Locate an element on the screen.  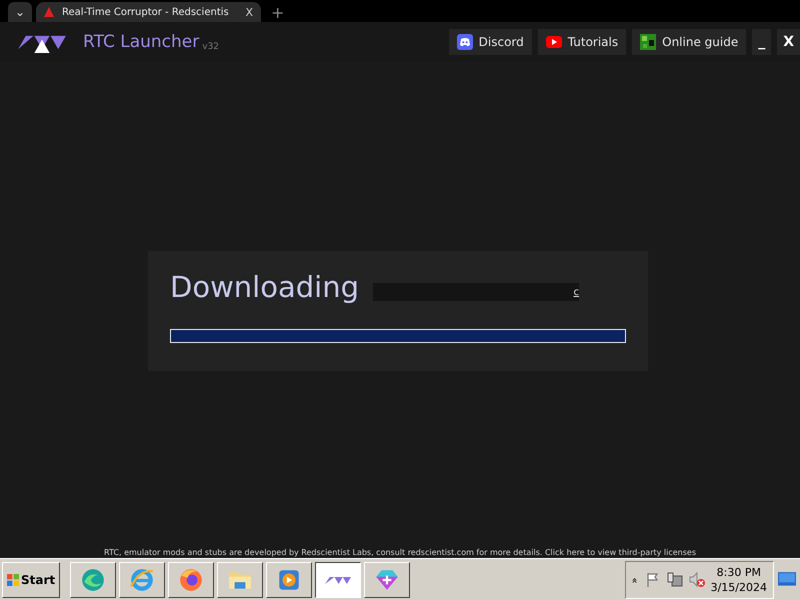
browser-tab: Real-Time Corruptor - Redscientis X is located at coordinates (148, 12).